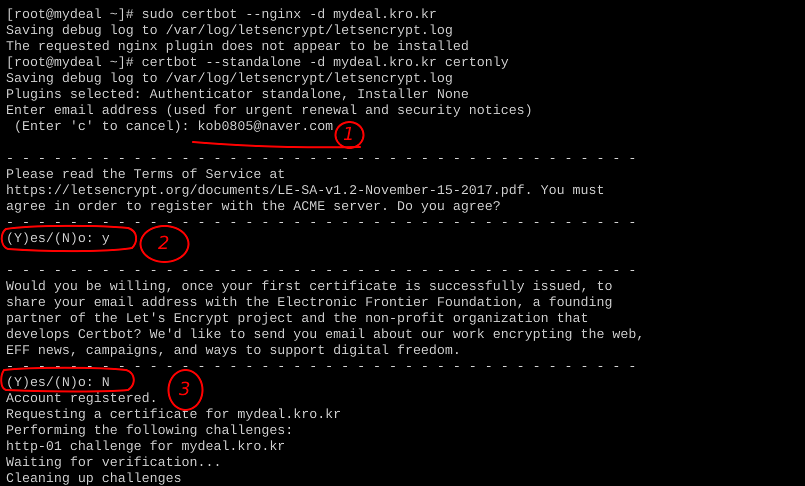  Describe the element at coordinates (305, 190) in the screenshot. I see `terminal-line: https://letsencrypt.org/documents/LE-SA-v1.2-November-15-2017.pdf. You must` at that location.